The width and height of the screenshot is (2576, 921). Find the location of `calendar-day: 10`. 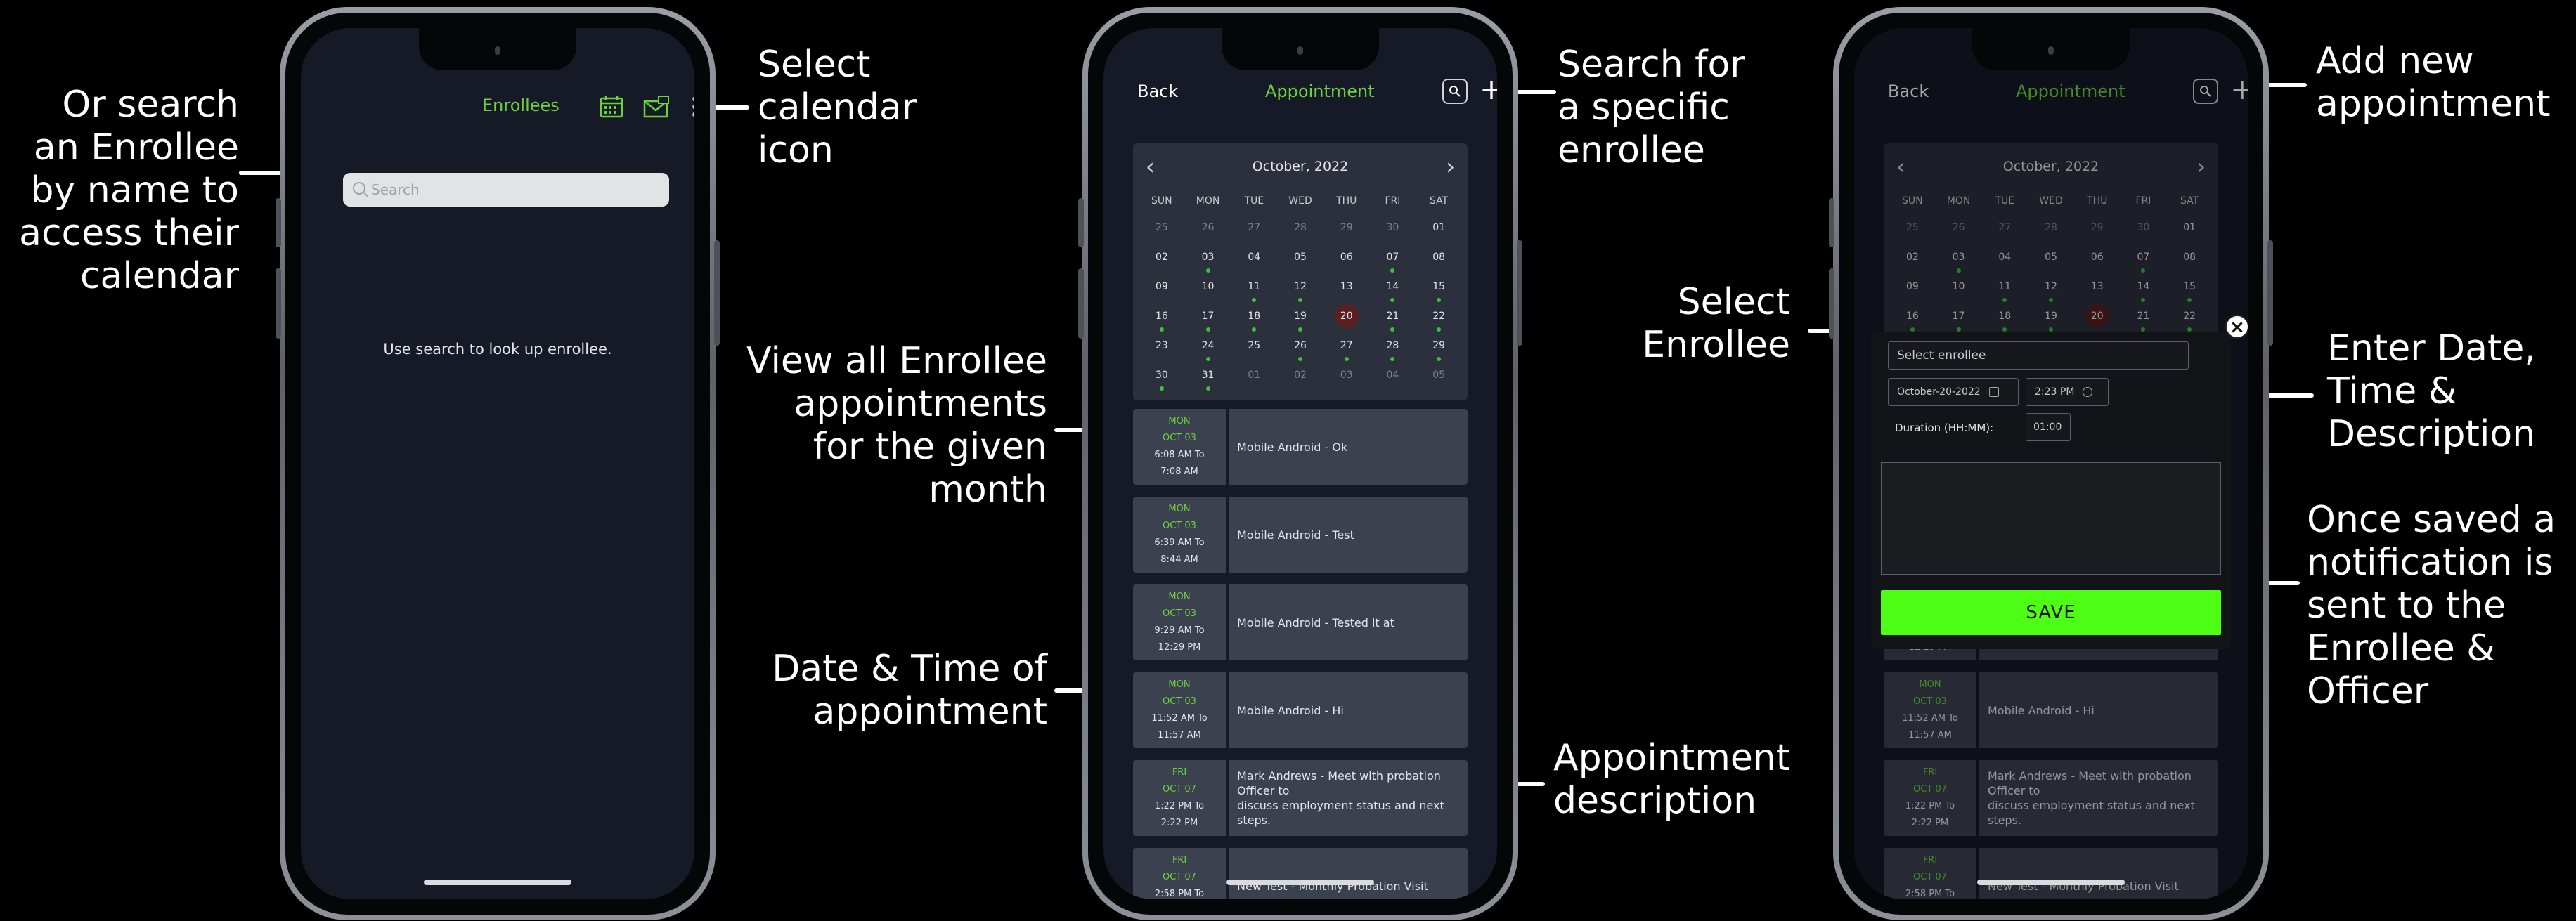

calendar-day: 10 is located at coordinates (1208, 294).